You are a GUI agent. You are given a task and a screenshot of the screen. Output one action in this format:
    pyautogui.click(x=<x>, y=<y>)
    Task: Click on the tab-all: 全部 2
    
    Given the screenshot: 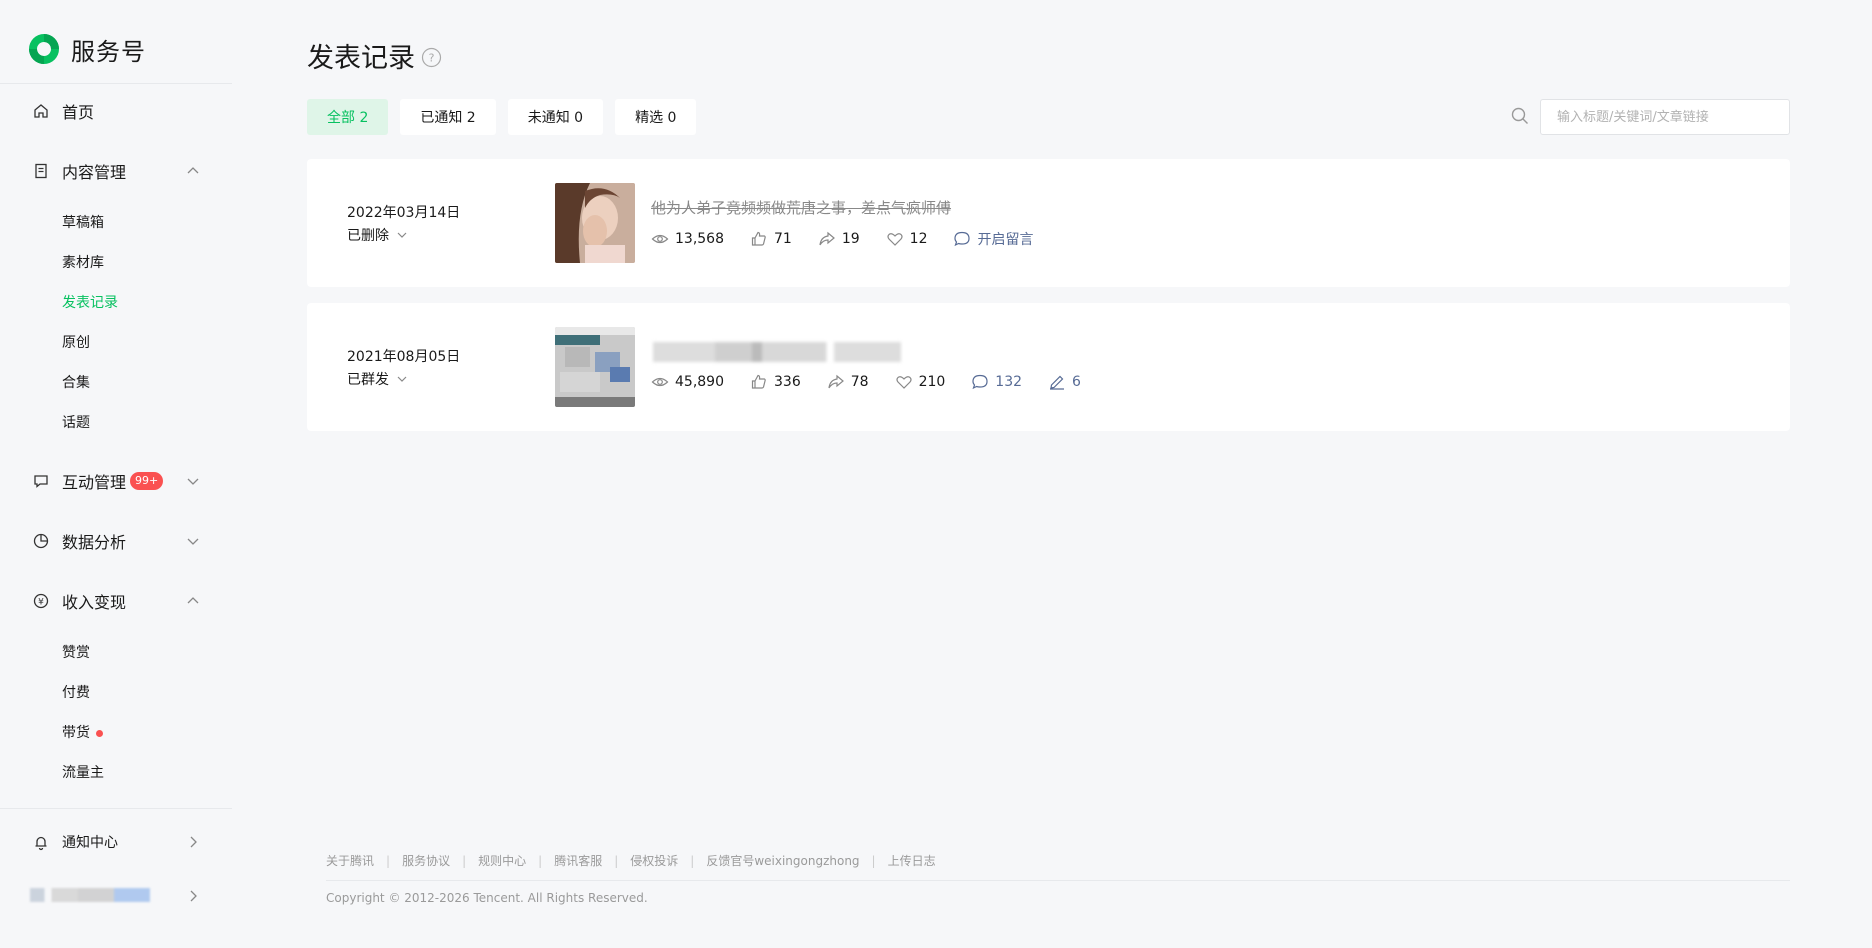 What is the action you would take?
    pyautogui.click(x=348, y=117)
    